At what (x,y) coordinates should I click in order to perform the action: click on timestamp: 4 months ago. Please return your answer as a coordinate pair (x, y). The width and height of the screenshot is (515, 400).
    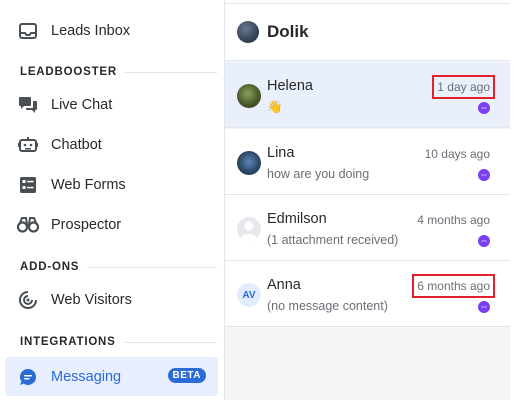
    Looking at the image, I should click on (453, 220).